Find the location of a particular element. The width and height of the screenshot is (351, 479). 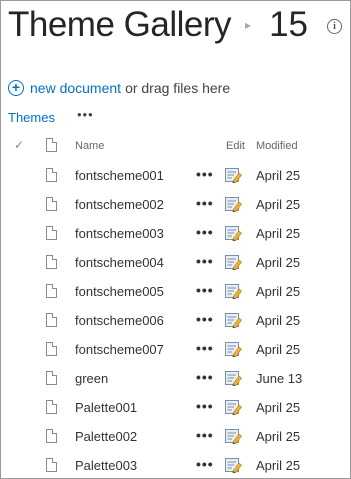

file-name-link: green is located at coordinates (91, 378).